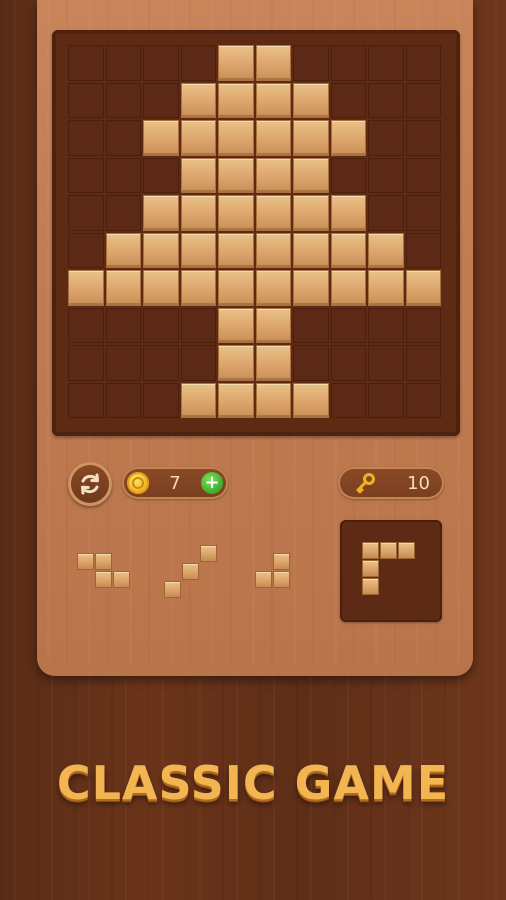 Image resolution: width=506 pixels, height=900 pixels. Describe the element at coordinates (90, 484) in the screenshot. I see `refresh-button` at that location.